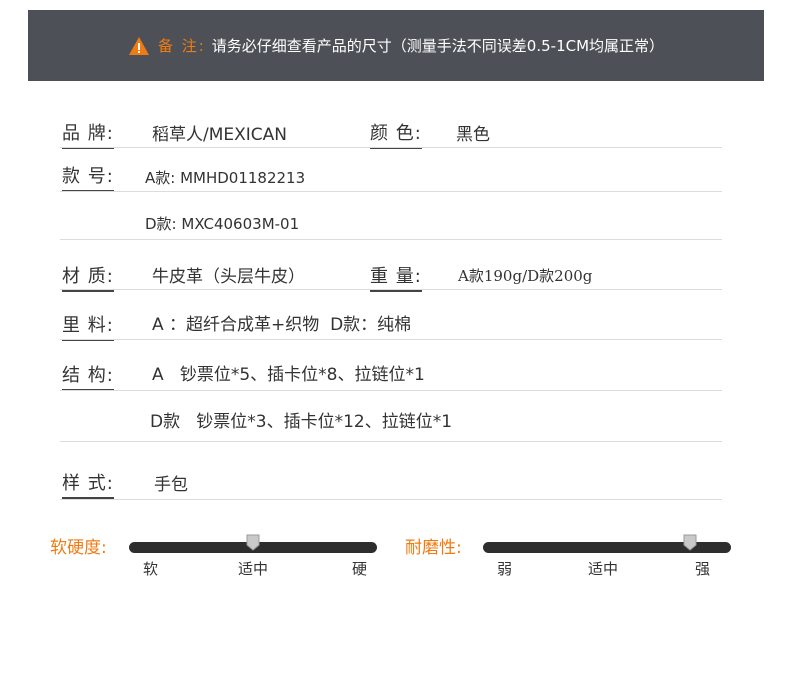 The height and width of the screenshot is (683, 790). I want to click on structure-a-value: A 钞票位*5、插卡位*8、拉链位*1, so click(288, 375).